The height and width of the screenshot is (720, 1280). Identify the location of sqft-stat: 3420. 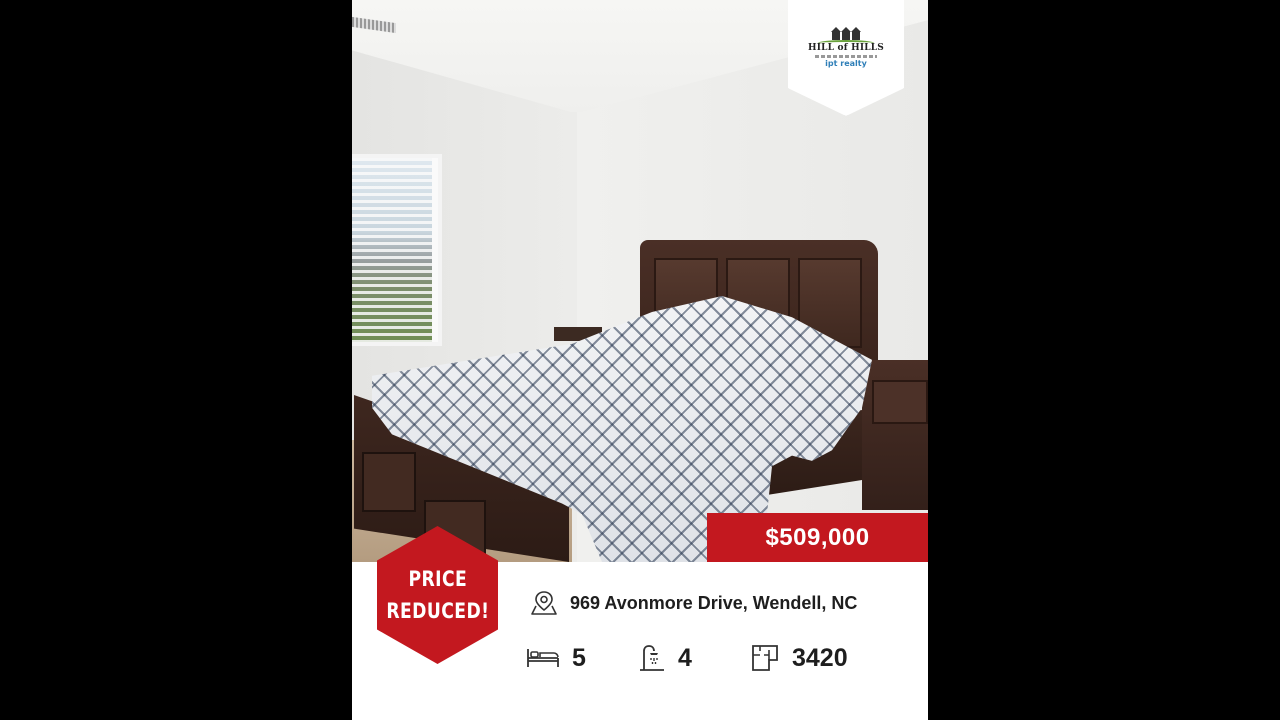
(799, 658).